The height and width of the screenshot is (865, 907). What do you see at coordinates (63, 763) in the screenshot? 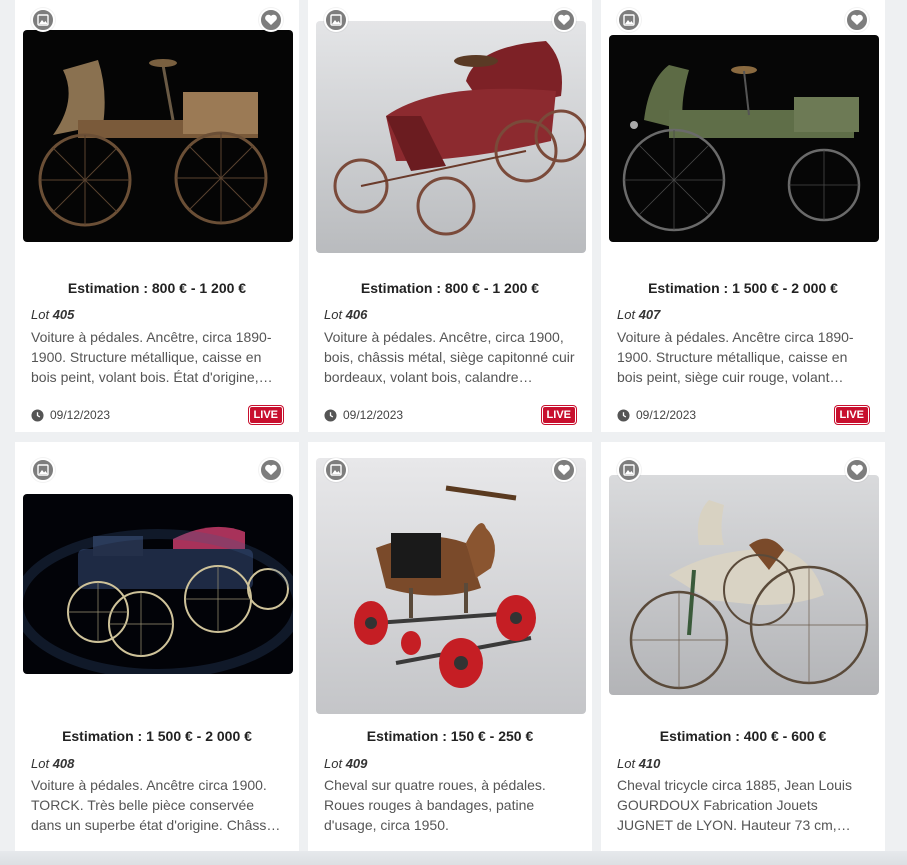
I see `lot-number-value: 408` at bounding box center [63, 763].